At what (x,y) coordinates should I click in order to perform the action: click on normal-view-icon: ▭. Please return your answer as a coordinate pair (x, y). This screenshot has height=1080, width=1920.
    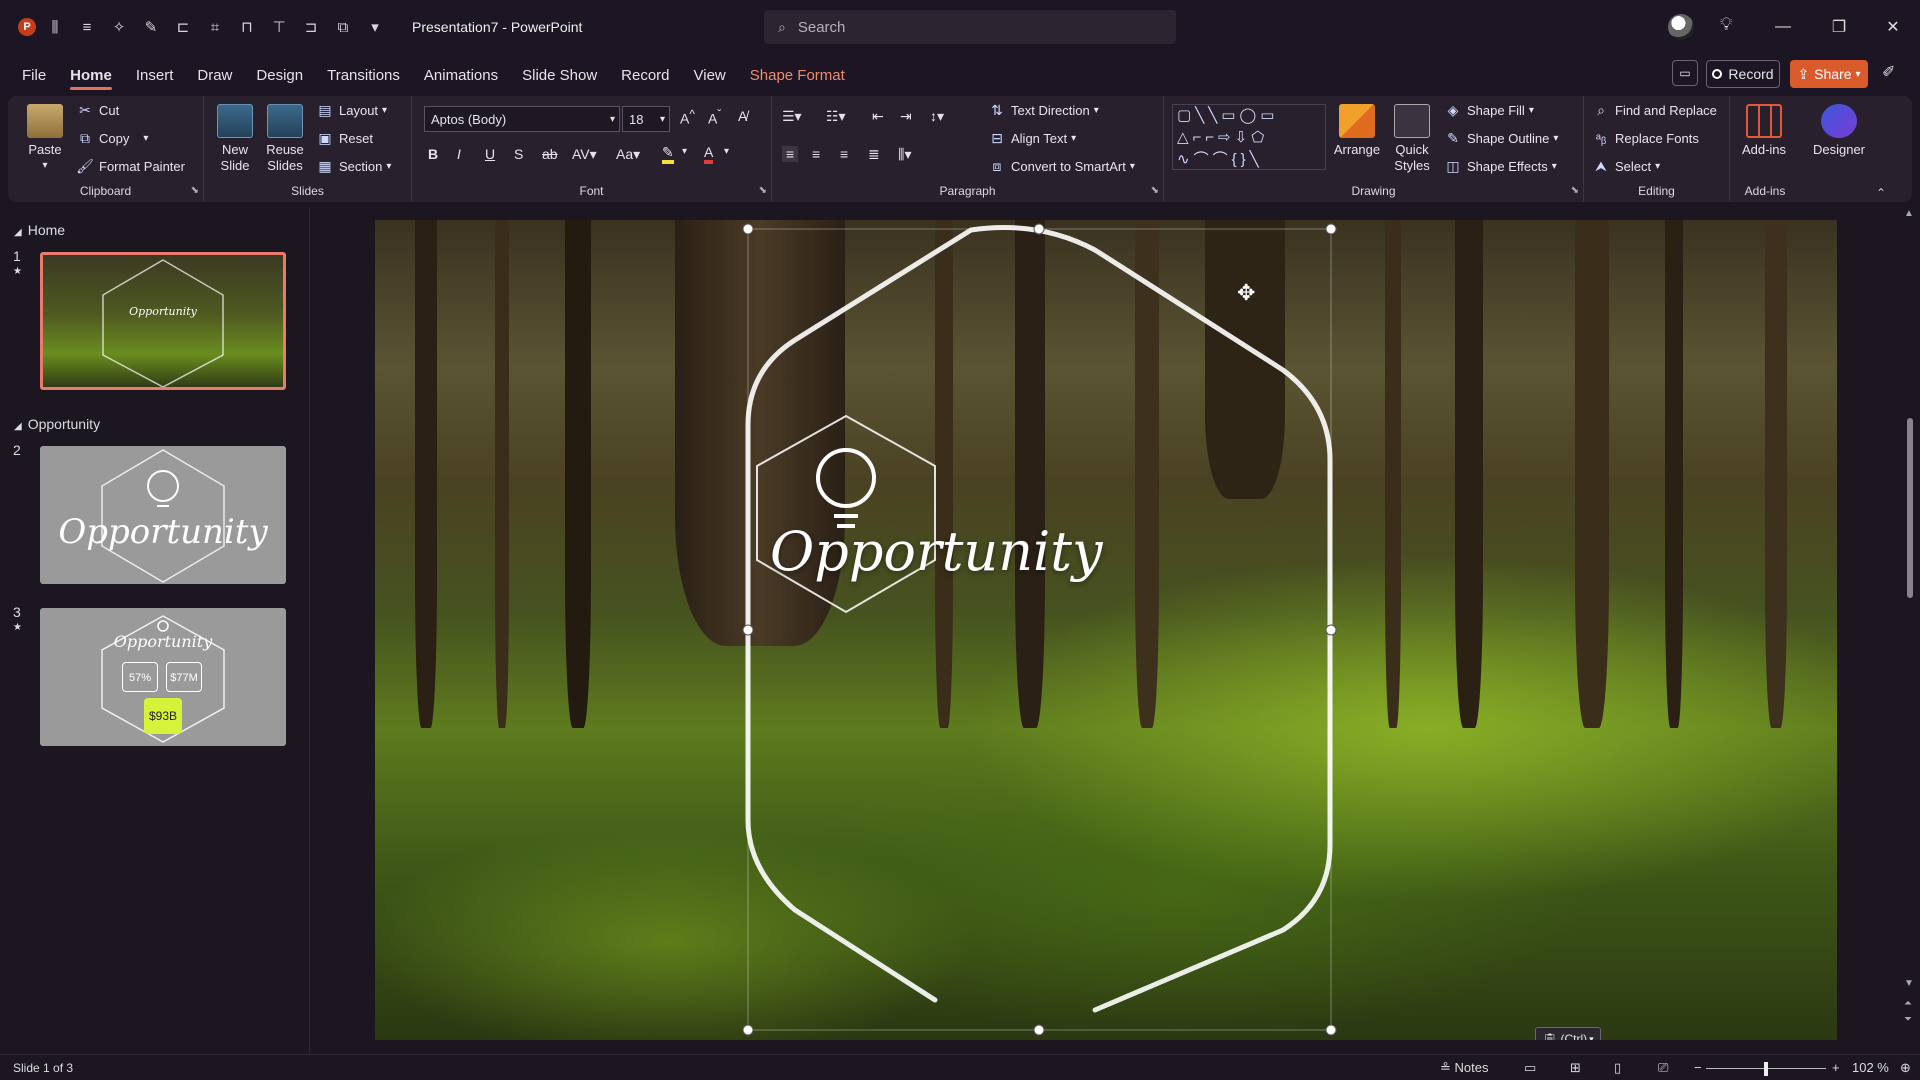
    Looking at the image, I should click on (1530, 1068).